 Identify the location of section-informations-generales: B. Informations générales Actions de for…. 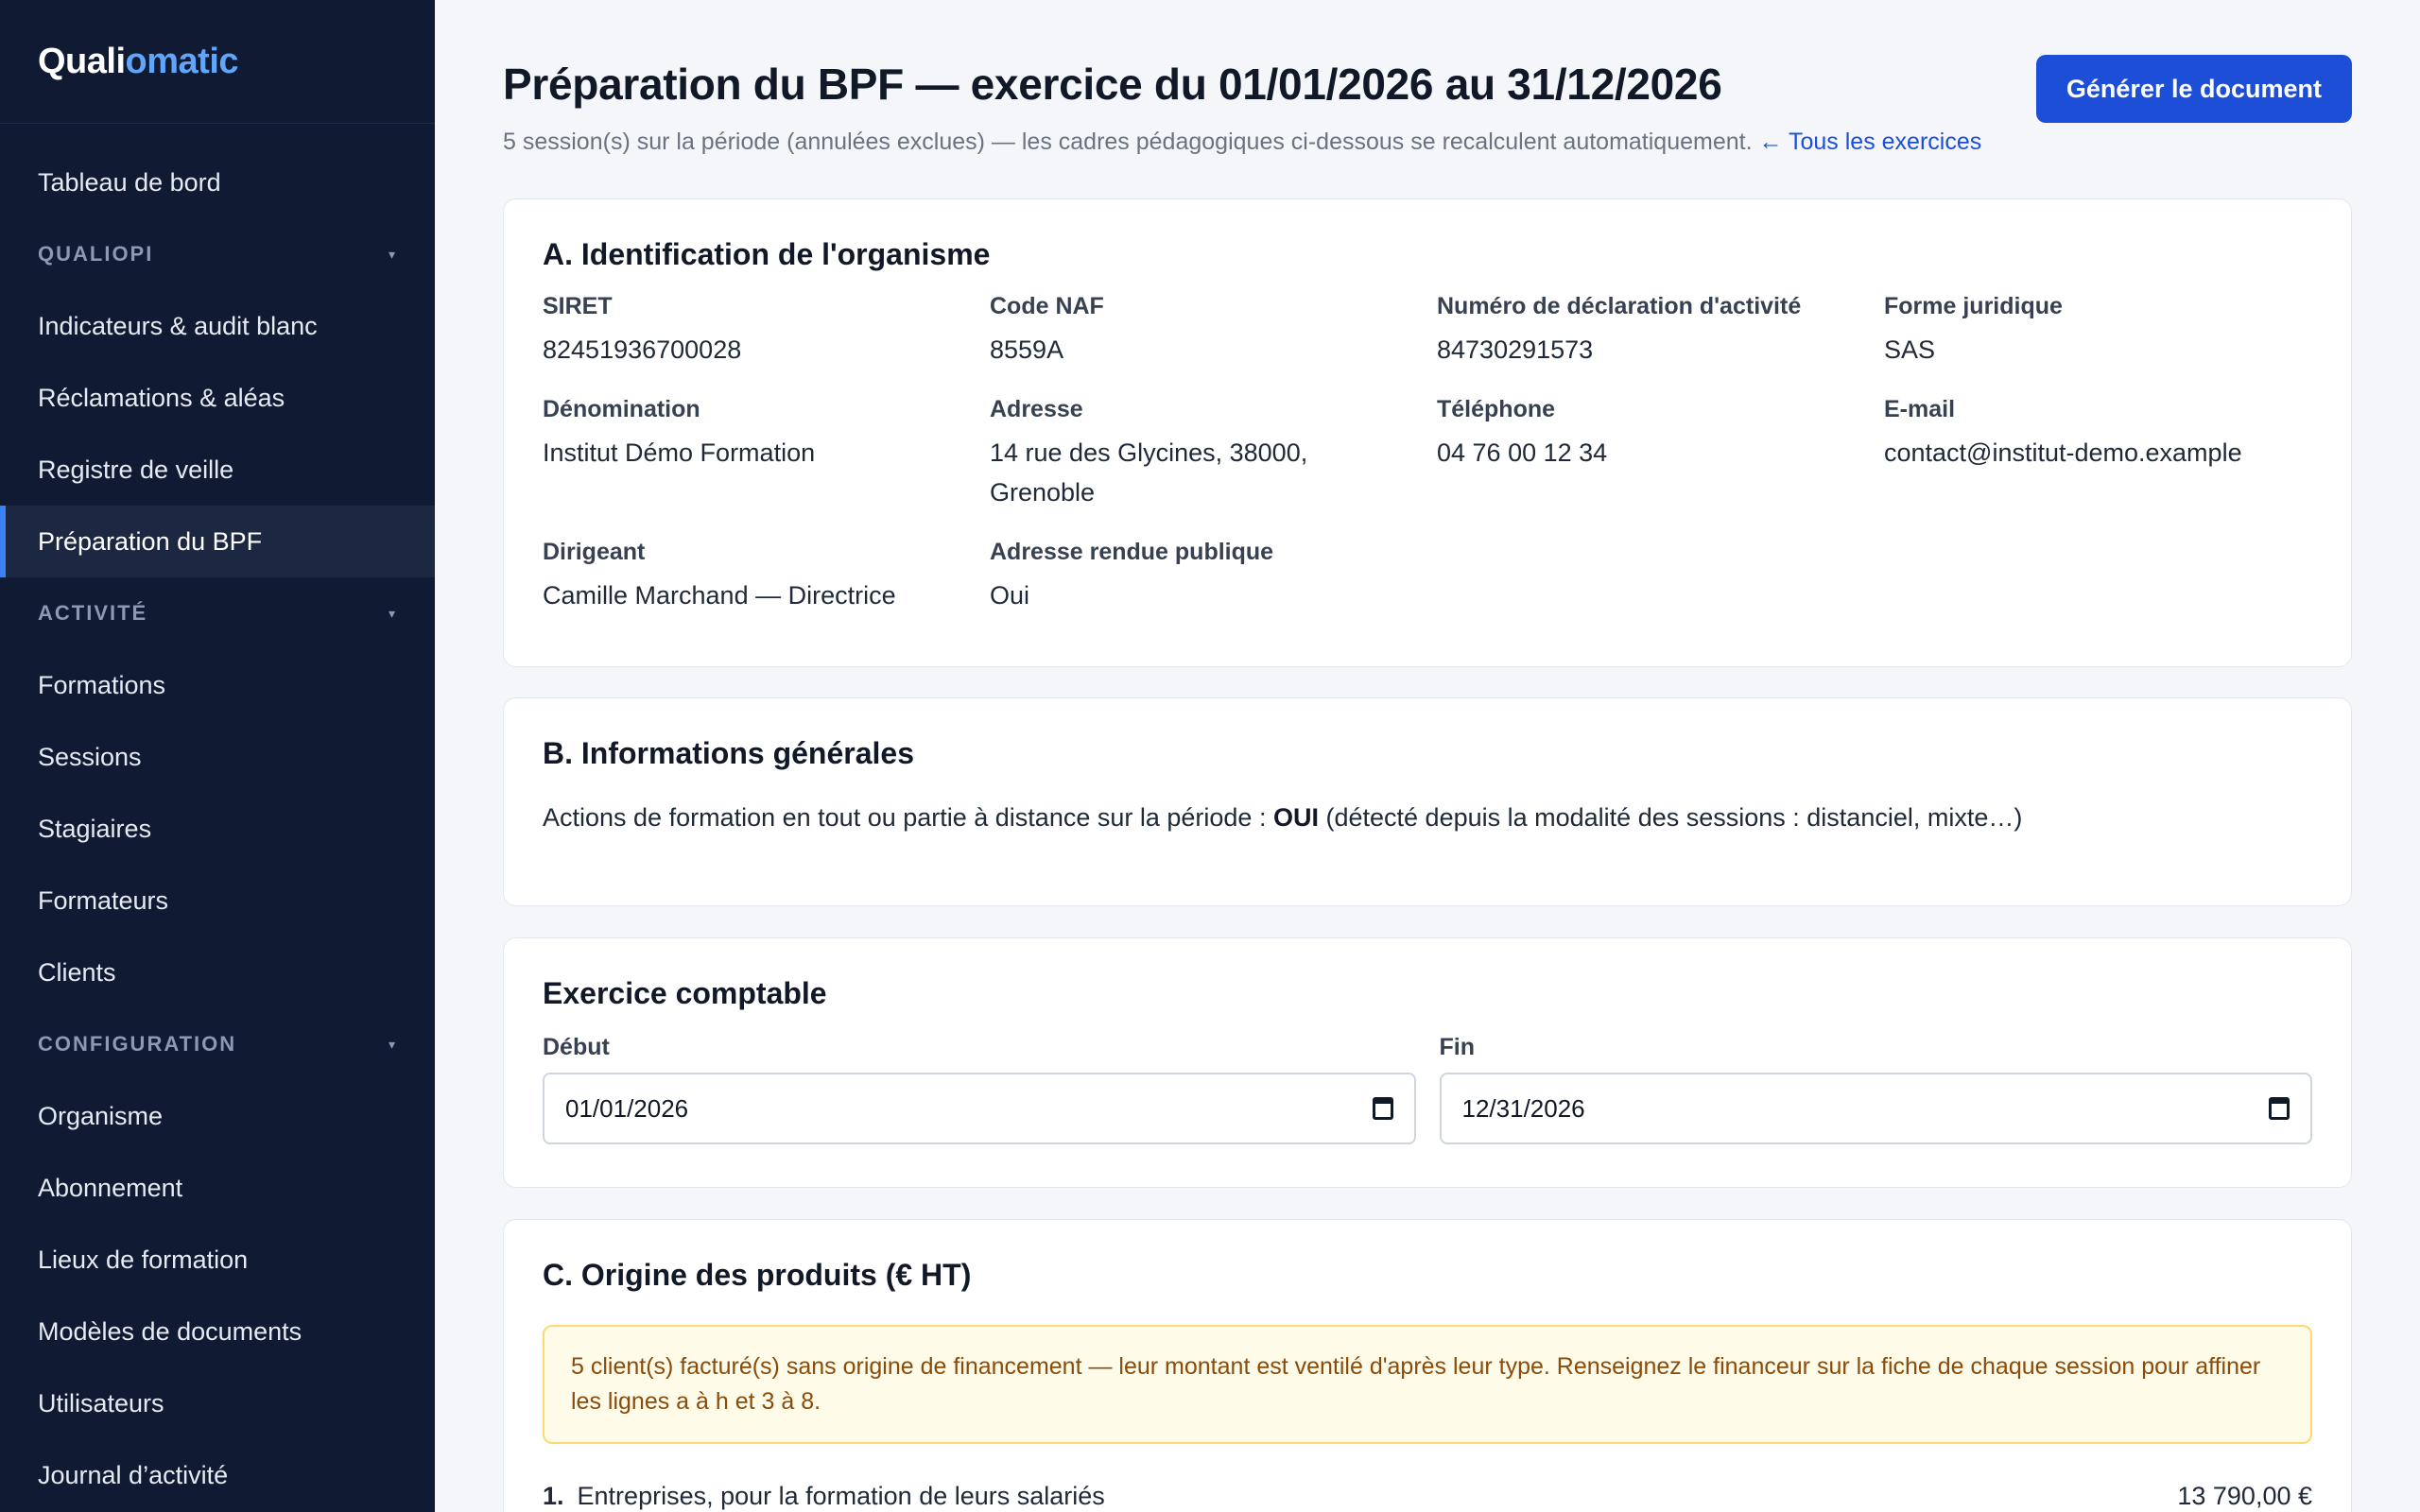
(1427, 801).